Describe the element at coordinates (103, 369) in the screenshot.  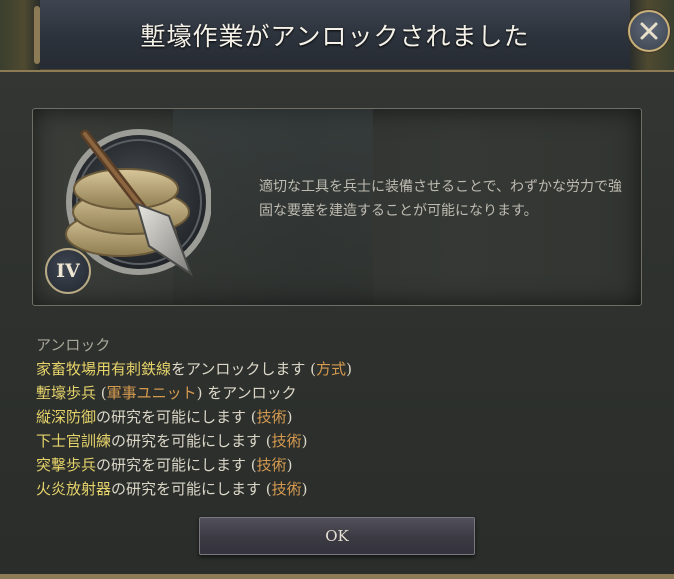
I see `effect-name: 家畜牧場用有刺鉄線` at that location.